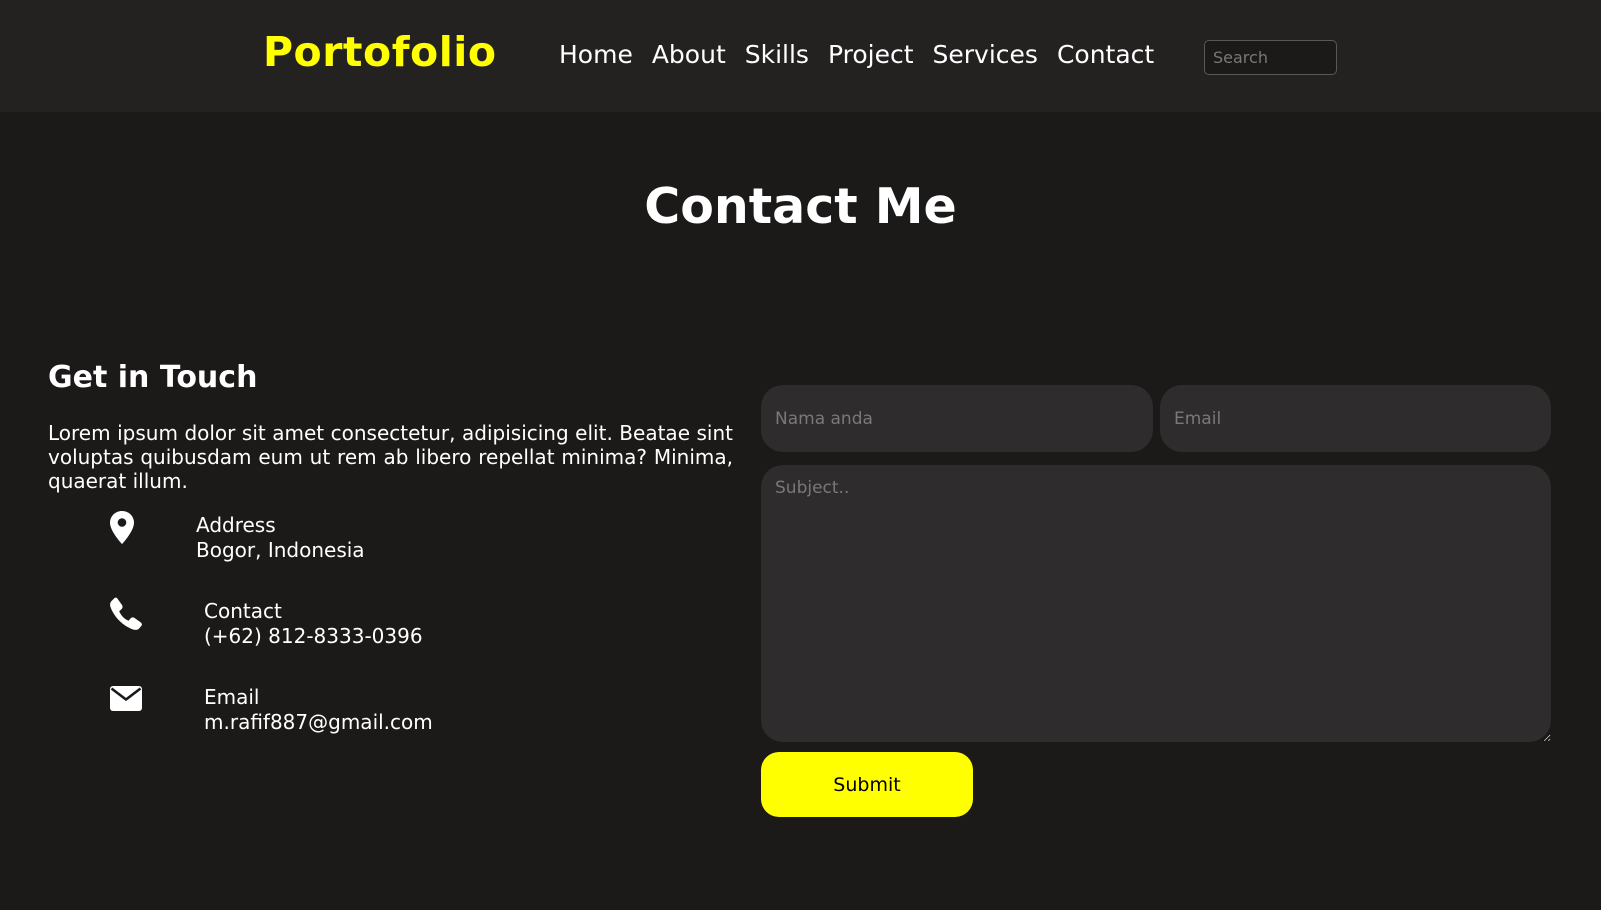  I want to click on info-address-value: Bogor, Indonesia, so click(280, 549).